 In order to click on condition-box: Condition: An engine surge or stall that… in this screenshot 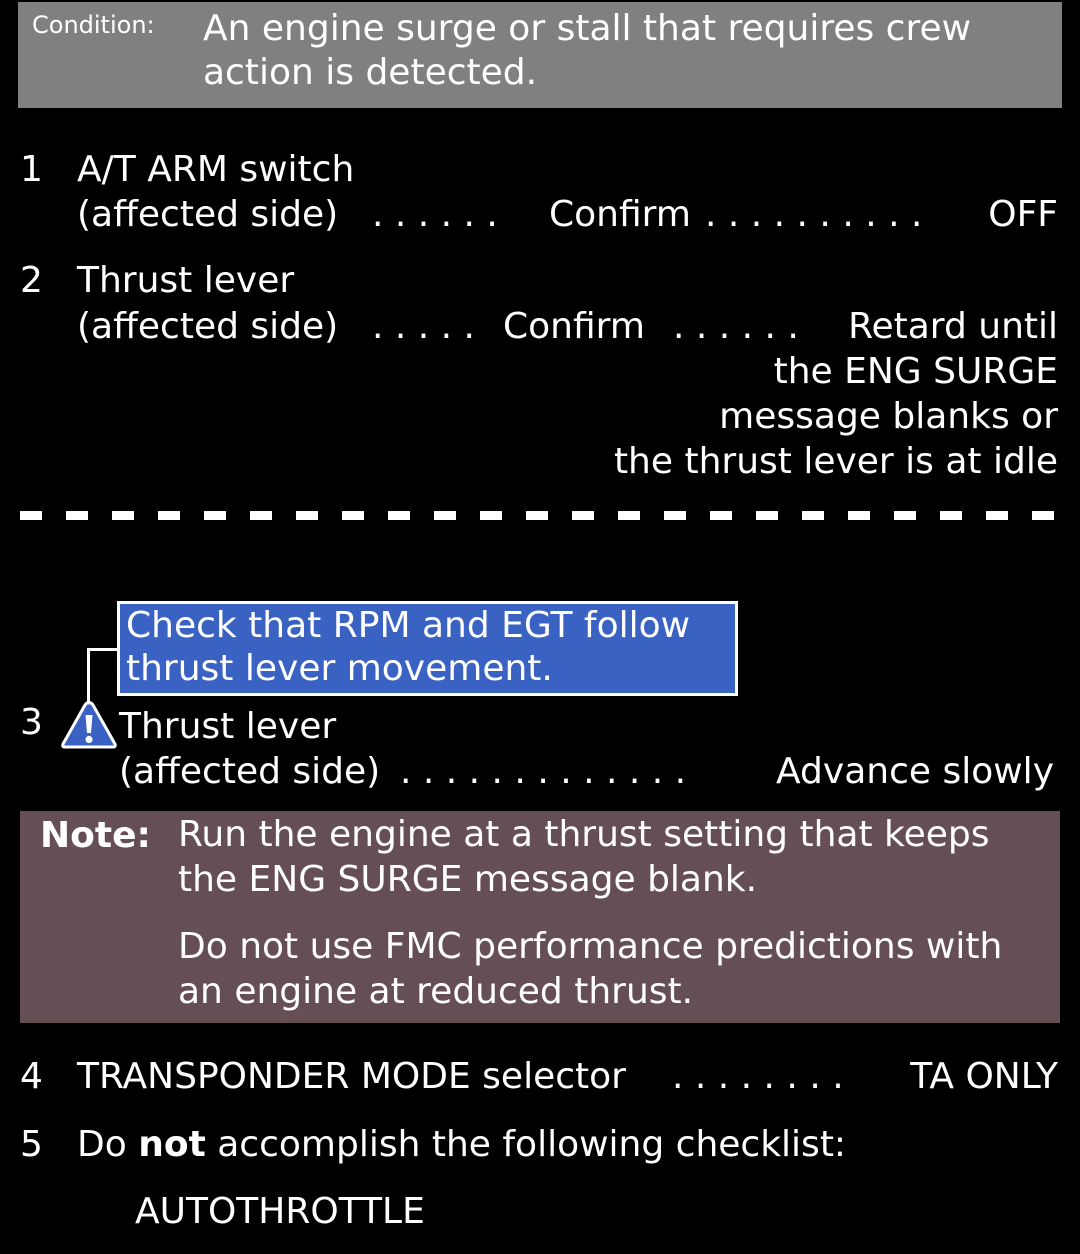, I will do `click(540, 55)`.